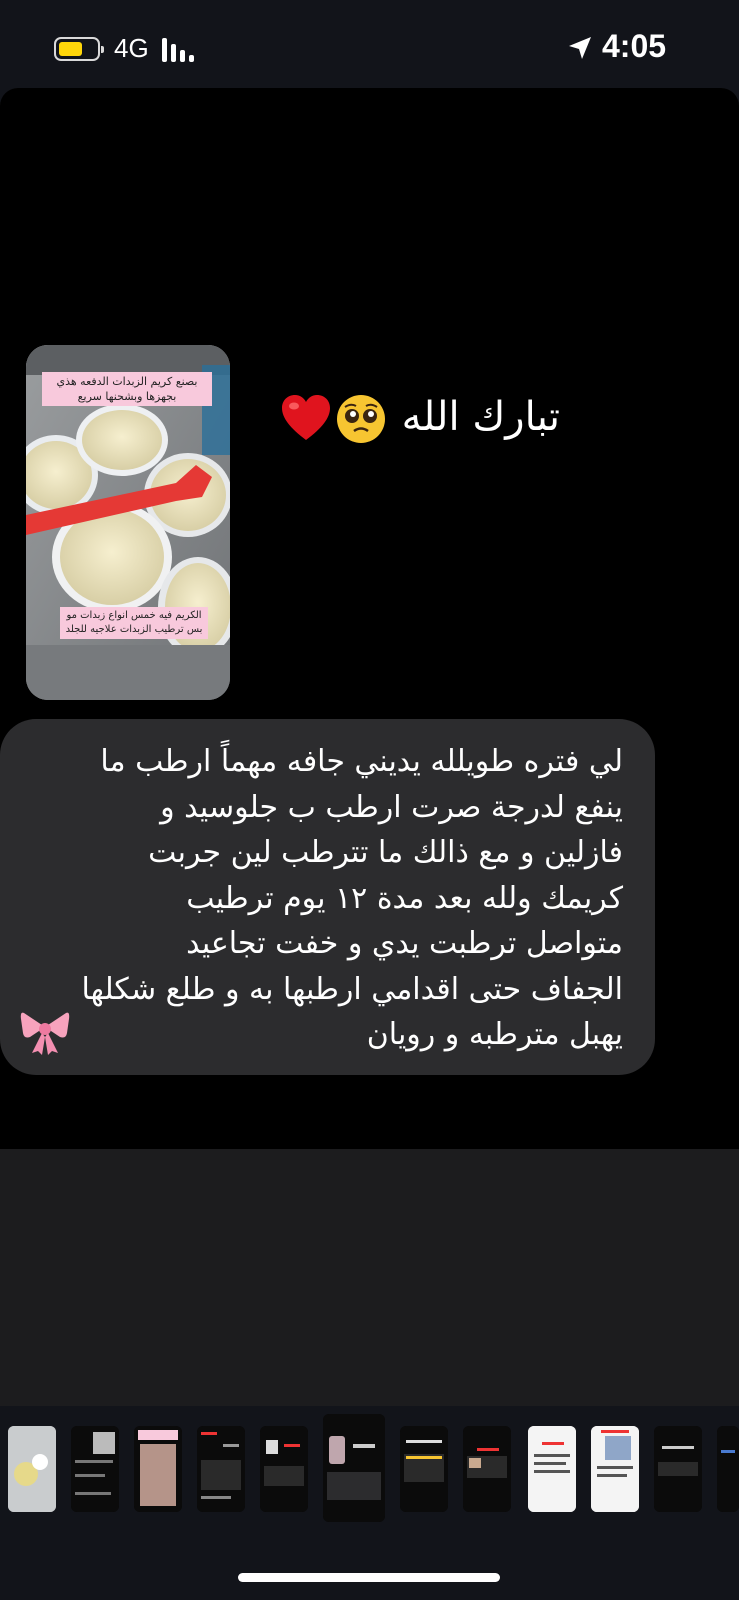  What do you see at coordinates (182, 49) in the screenshot?
I see `signal-bars-icon` at bounding box center [182, 49].